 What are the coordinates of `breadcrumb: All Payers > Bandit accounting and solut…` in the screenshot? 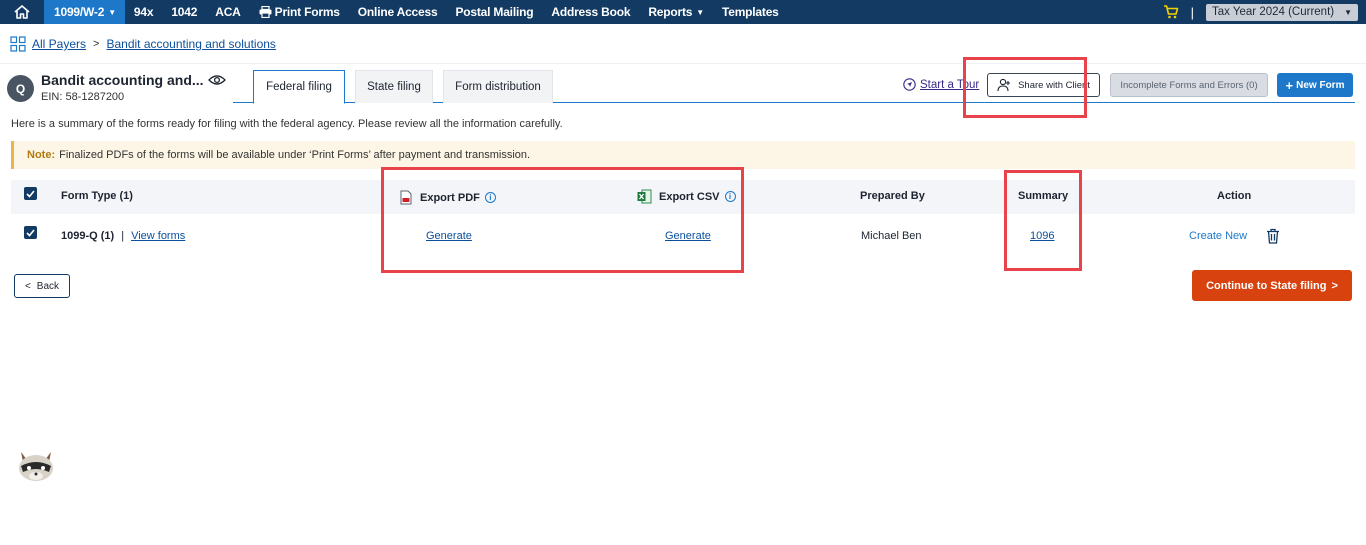 It's located at (143, 44).